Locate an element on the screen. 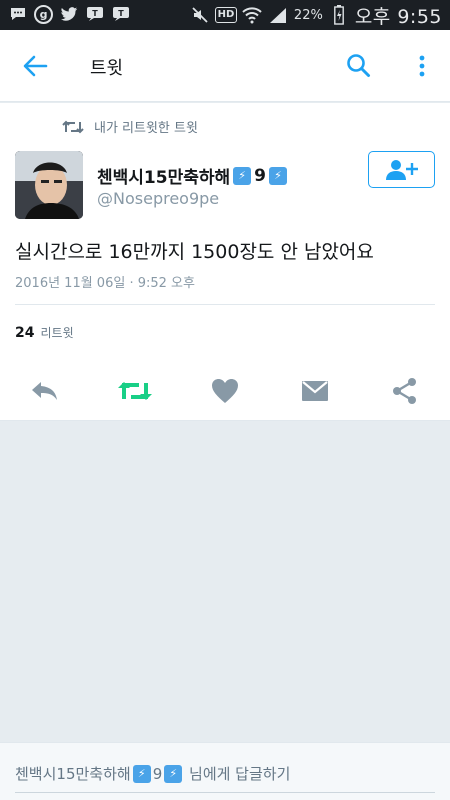  search-icon is located at coordinates (359, 66).